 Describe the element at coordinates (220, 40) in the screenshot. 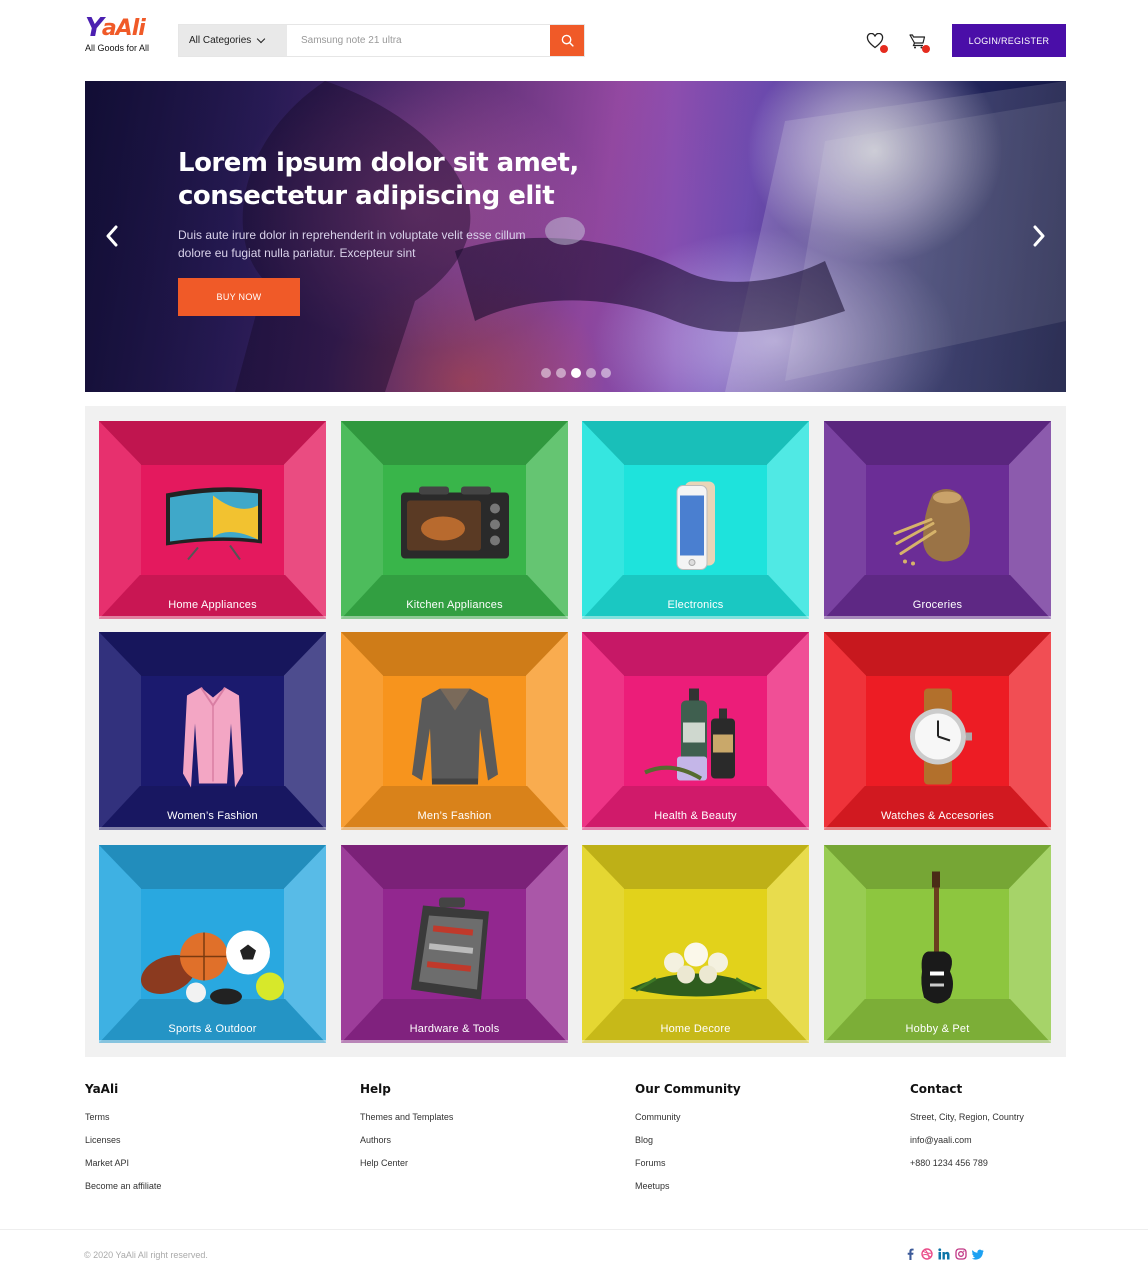

I see `category-dropdown-label: All Categories` at that location.